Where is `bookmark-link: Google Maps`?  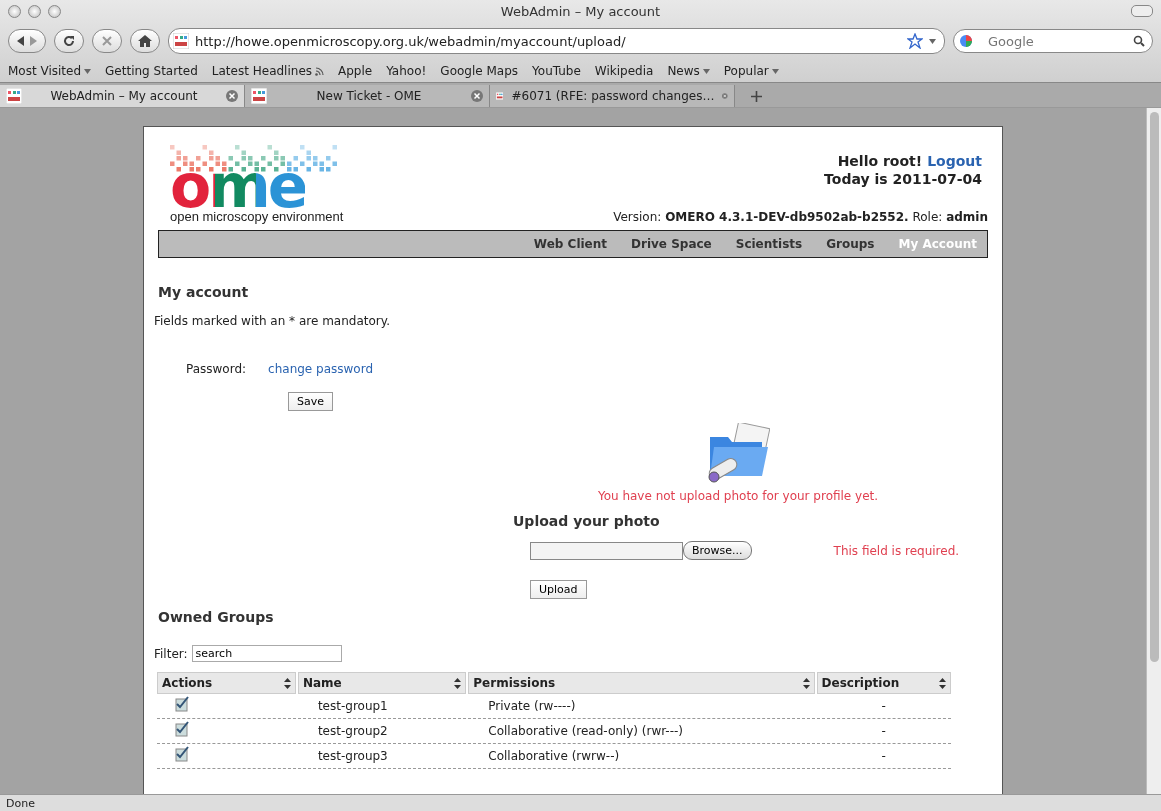 bookmark-link: Google Maps is located at coordinates (479, 71).